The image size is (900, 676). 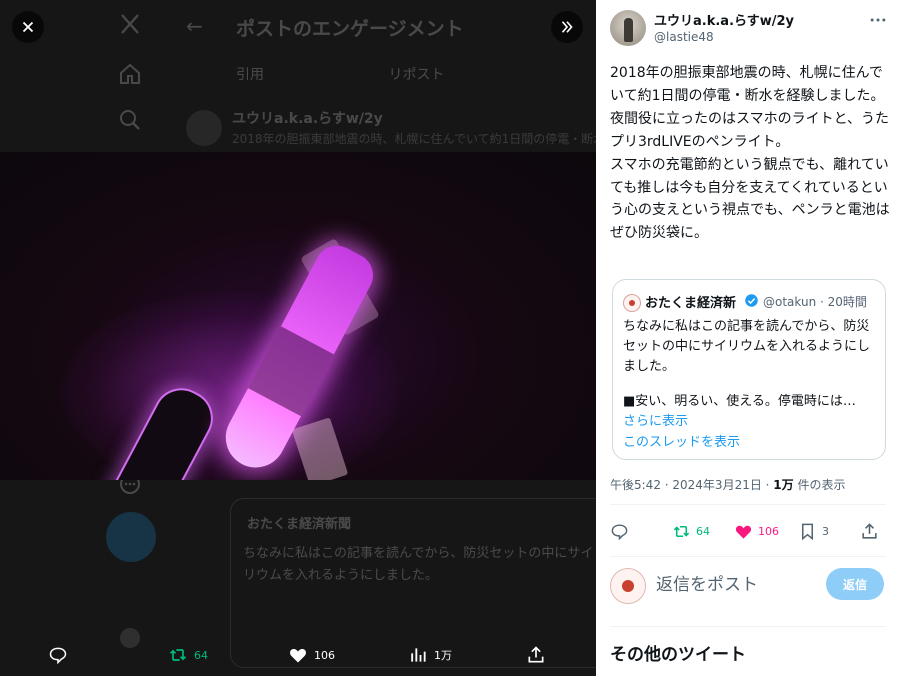 What do you see at coordinates (684, 37) in the screenshot?
I see `author-handle: @lastie48` at bounding box center [684, 37].